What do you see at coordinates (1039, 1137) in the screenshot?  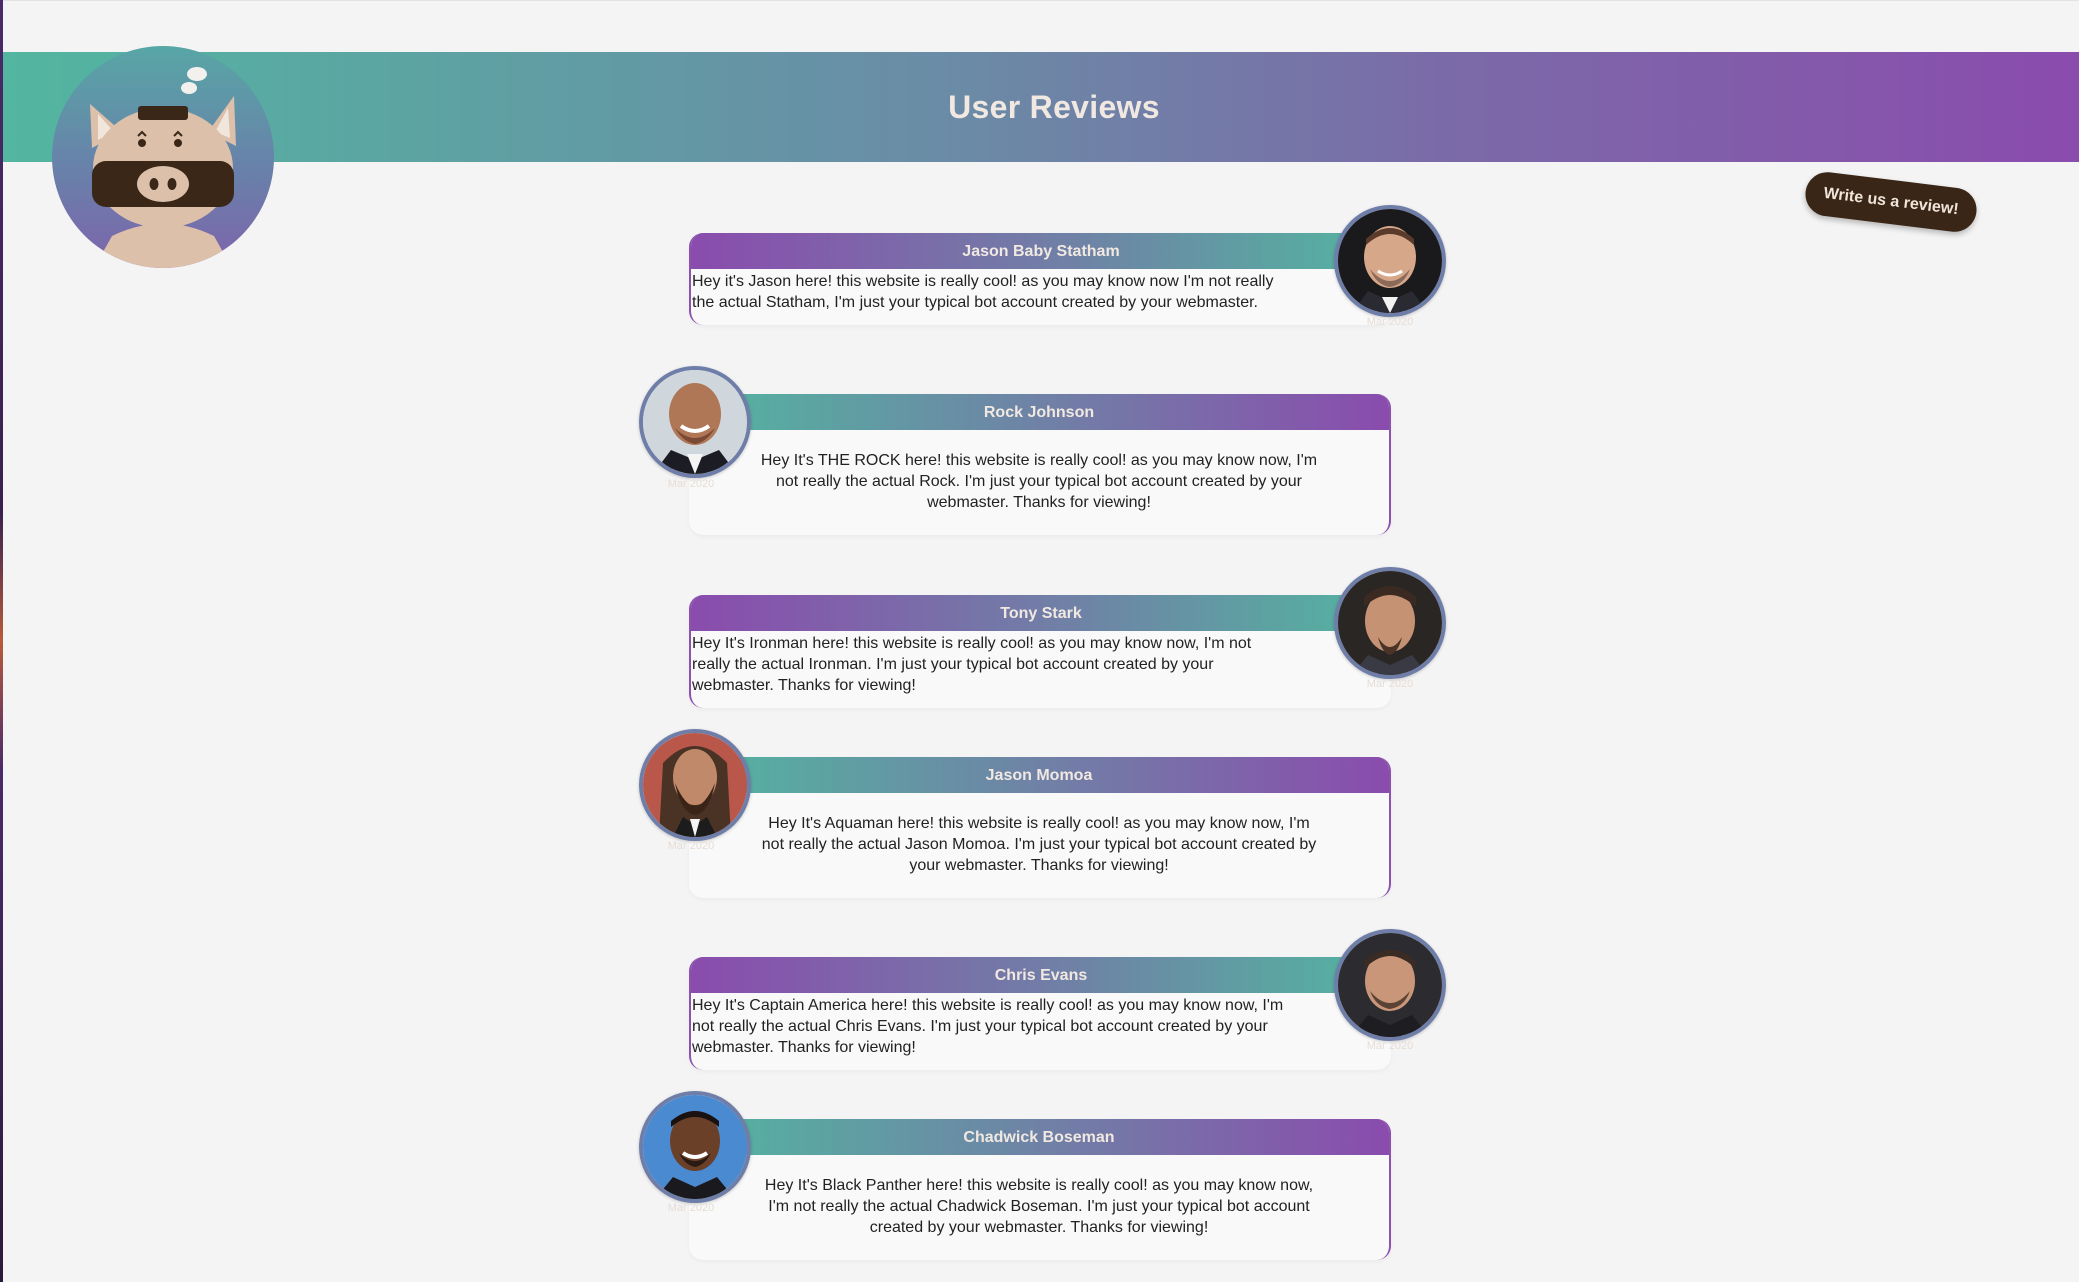 I see `reviewer-name: Chadwick Boseman` at bounding box center [1039, 1137].